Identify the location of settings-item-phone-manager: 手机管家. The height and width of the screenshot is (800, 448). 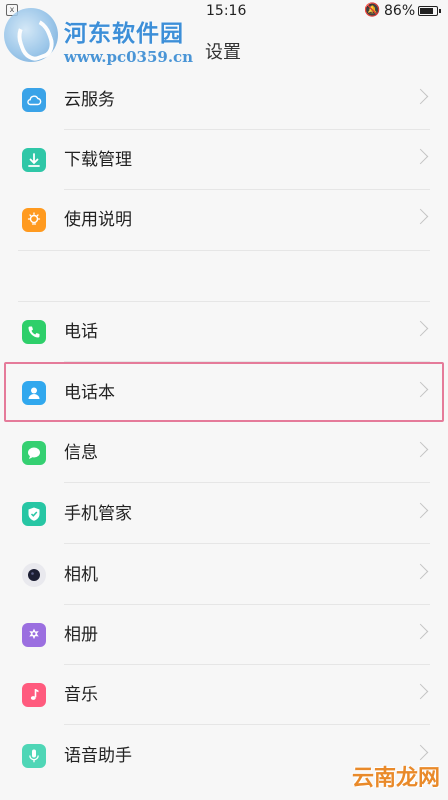
(224, 514).